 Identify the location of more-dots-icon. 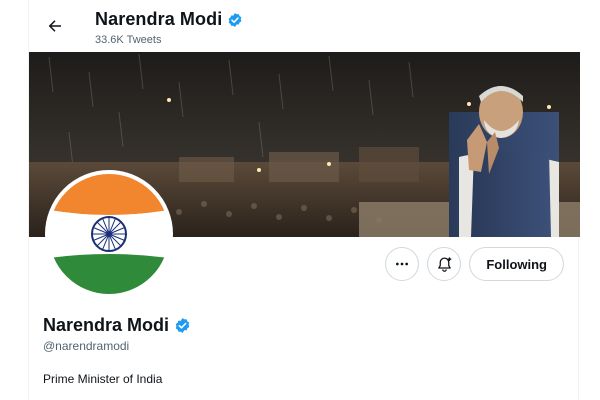
(402, 264).